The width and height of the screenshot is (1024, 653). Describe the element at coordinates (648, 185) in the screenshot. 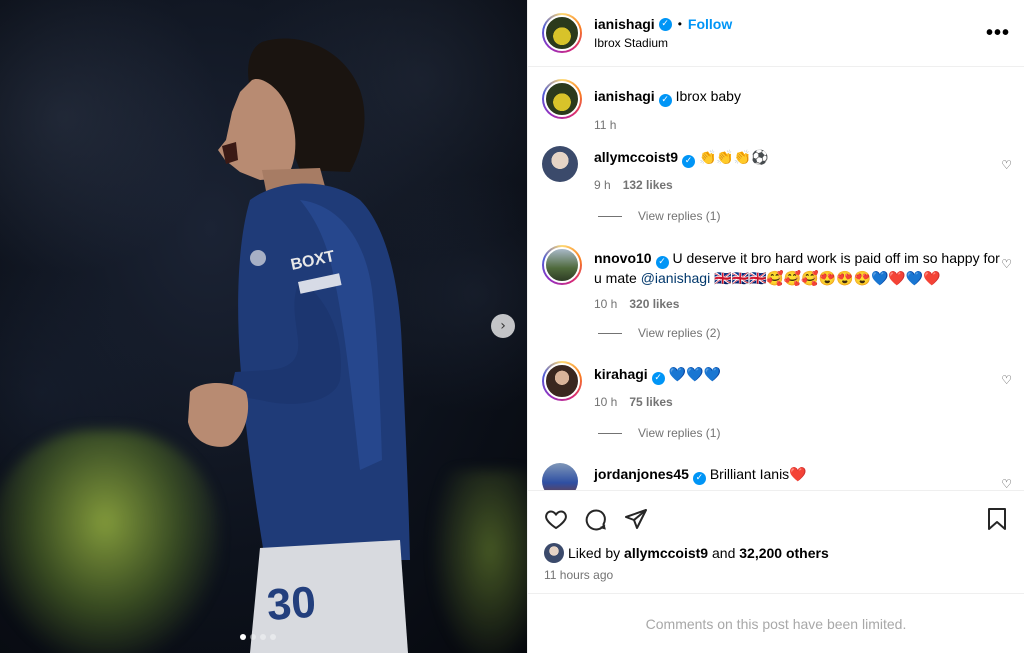

I see `comment-likes: 132 likes` at that location.